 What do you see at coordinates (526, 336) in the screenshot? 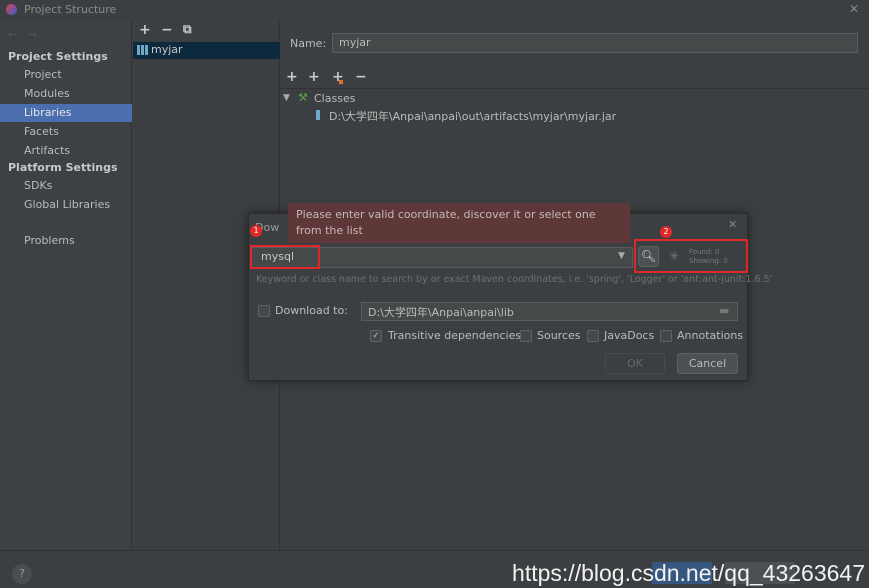
I see `sources-checkbox` at bounding box center [526, 336].